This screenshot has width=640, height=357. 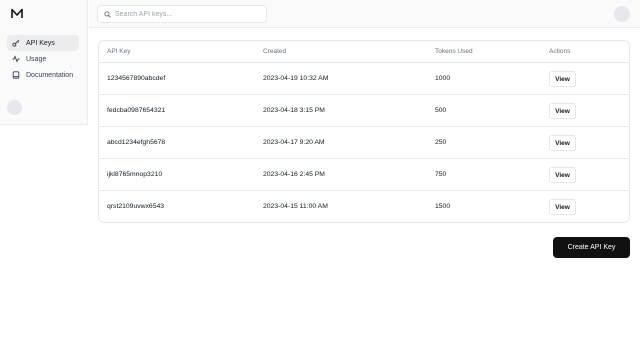 What do you see at coordinates (560, 51) in the screenshot?
I see `column-header-actions: Actions` at bounding box center [560, 51].